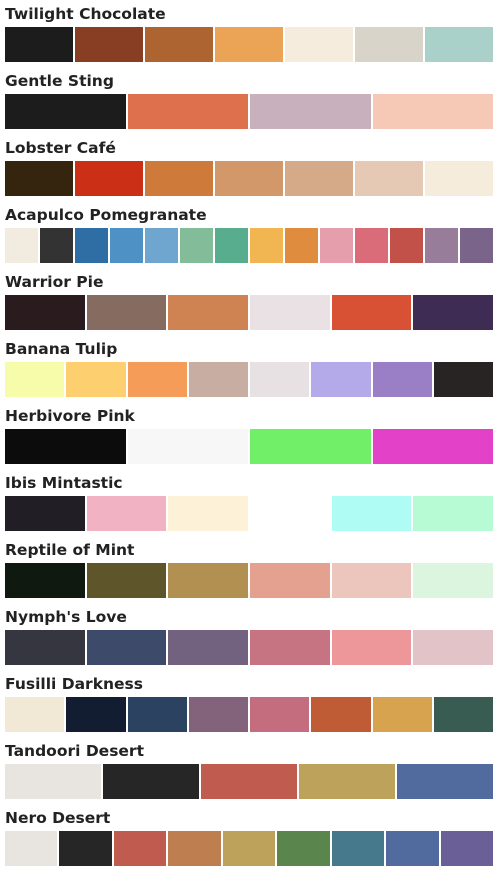  What do you see at coordinates (59, 81) in the screenshot?
I see `palette-name: Gentle Sting` at bounding box center [59, 81].